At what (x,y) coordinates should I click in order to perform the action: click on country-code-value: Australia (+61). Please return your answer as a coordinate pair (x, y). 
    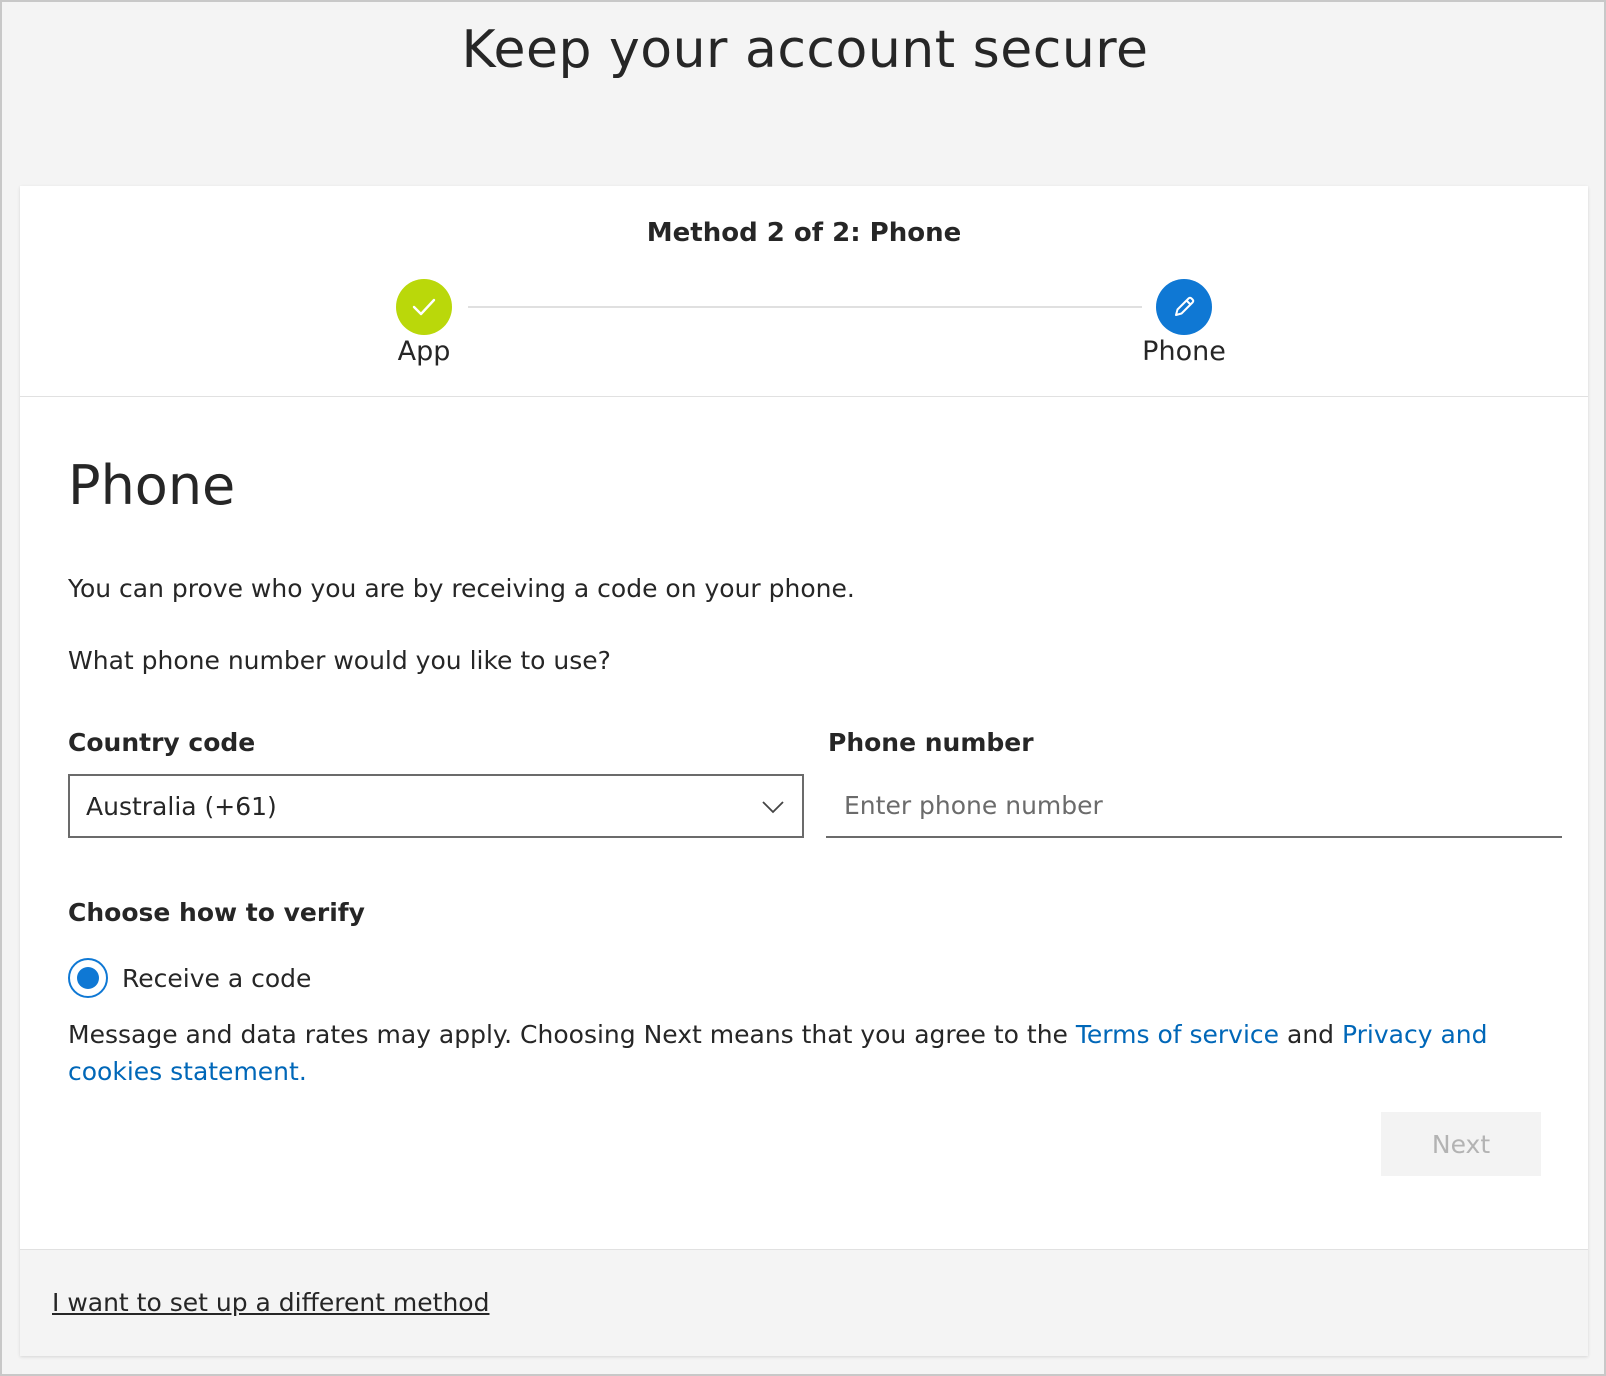
    Looking at the image, I should click on (181, 806).